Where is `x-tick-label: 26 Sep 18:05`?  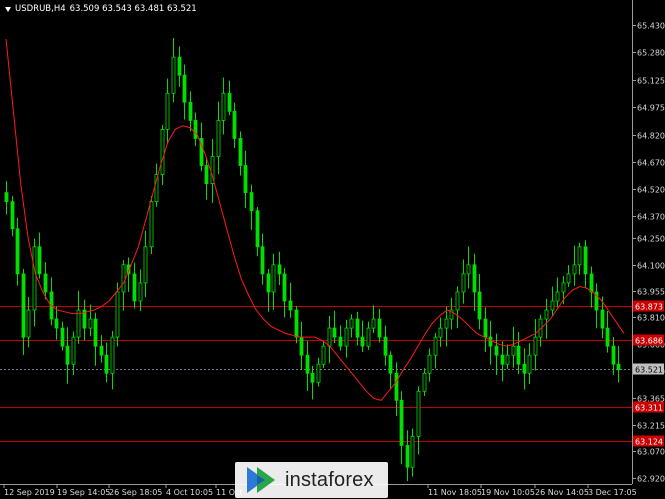
x-tick-label: 26 Sep 18:05 is located at coordinates (135, 492).